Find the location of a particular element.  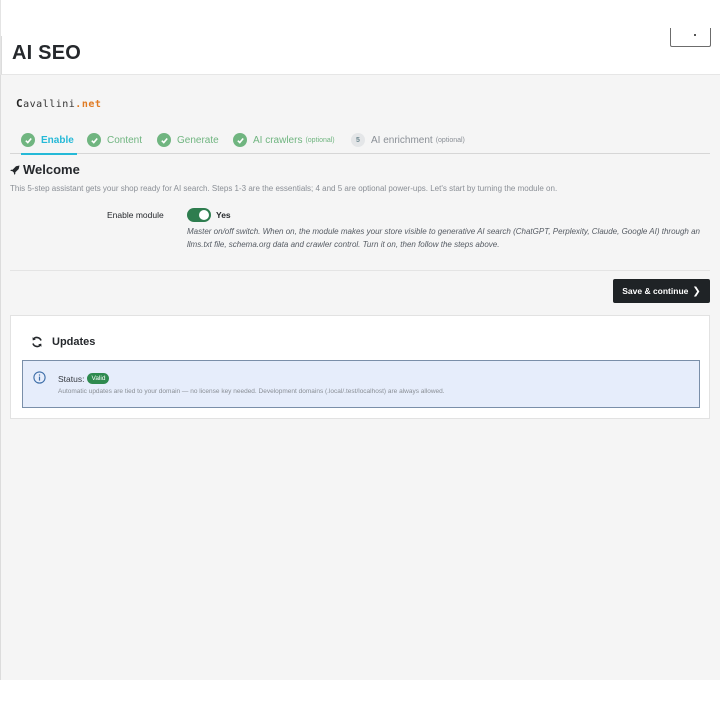

toggle-state-label: Yes is located at coordinates (223, 215).